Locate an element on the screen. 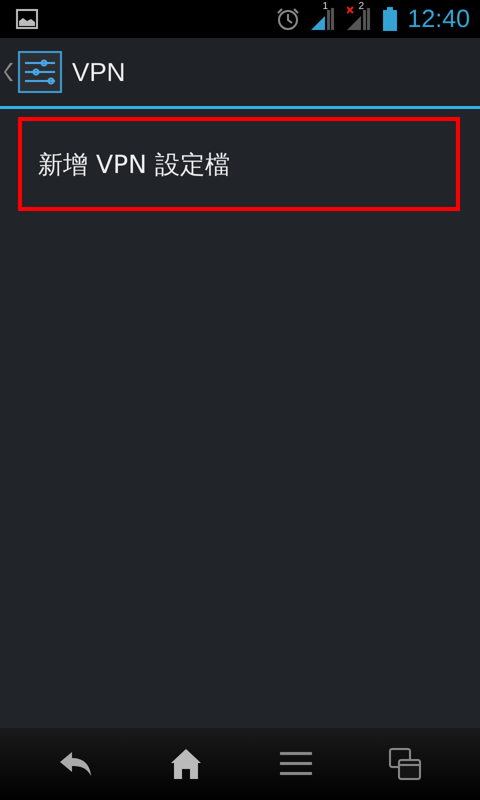  home-icon is located at coordinates (186, 764).